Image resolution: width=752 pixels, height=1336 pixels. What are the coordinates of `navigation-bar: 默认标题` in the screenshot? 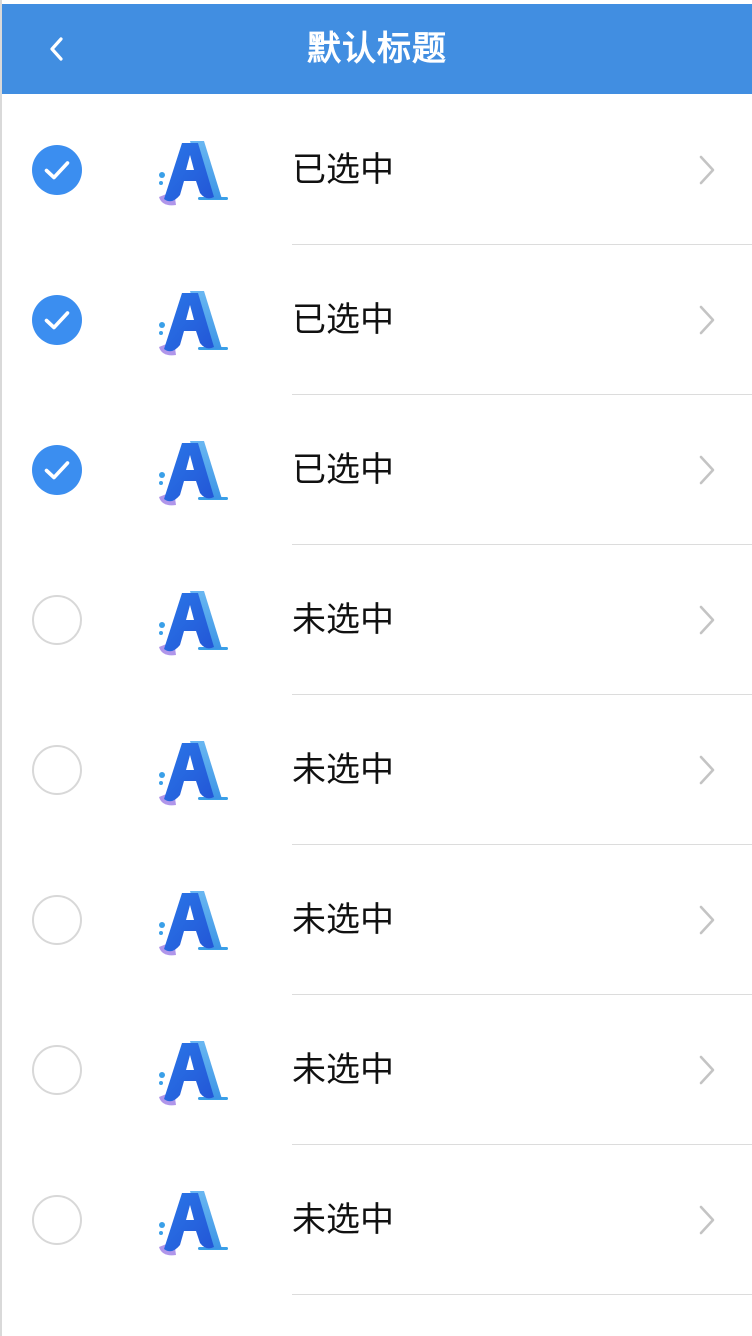 It's located at (377, 49).